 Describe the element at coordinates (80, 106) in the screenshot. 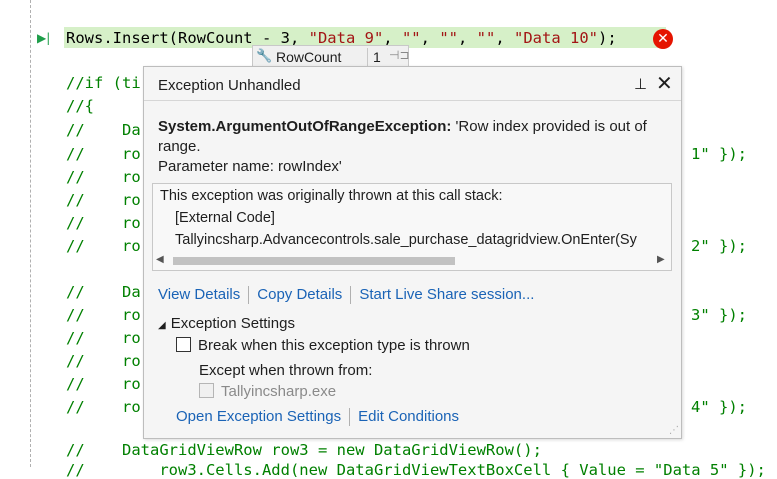

I see `code-line: //{` at that location.